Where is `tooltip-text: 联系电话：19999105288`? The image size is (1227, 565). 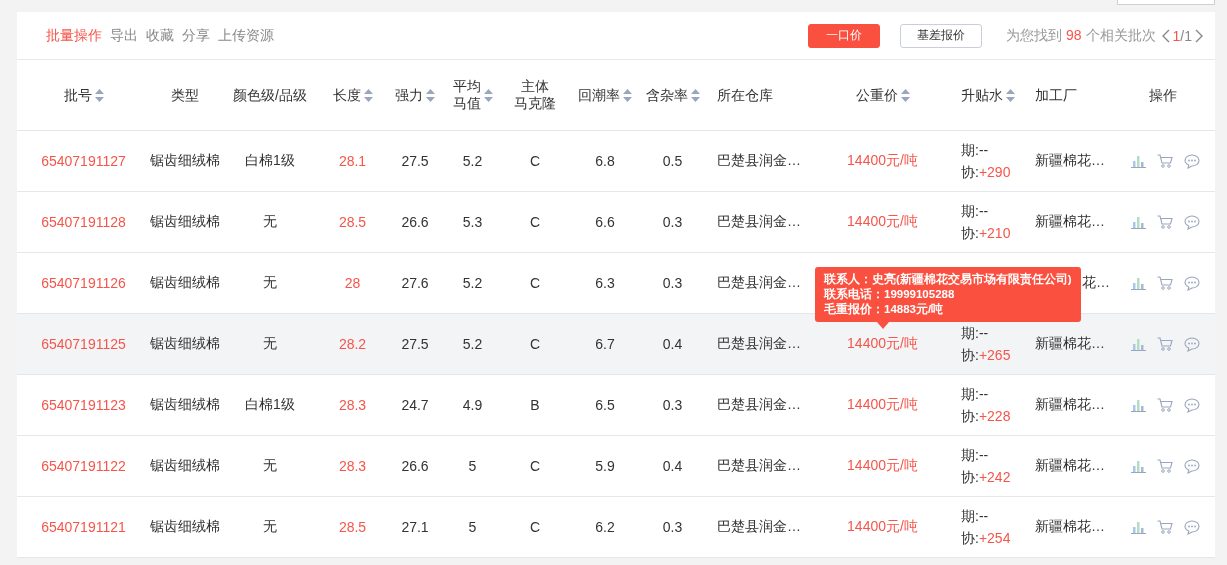
tooltip-text: 联系电话：19999105288 is located at coordinates (890, 294).